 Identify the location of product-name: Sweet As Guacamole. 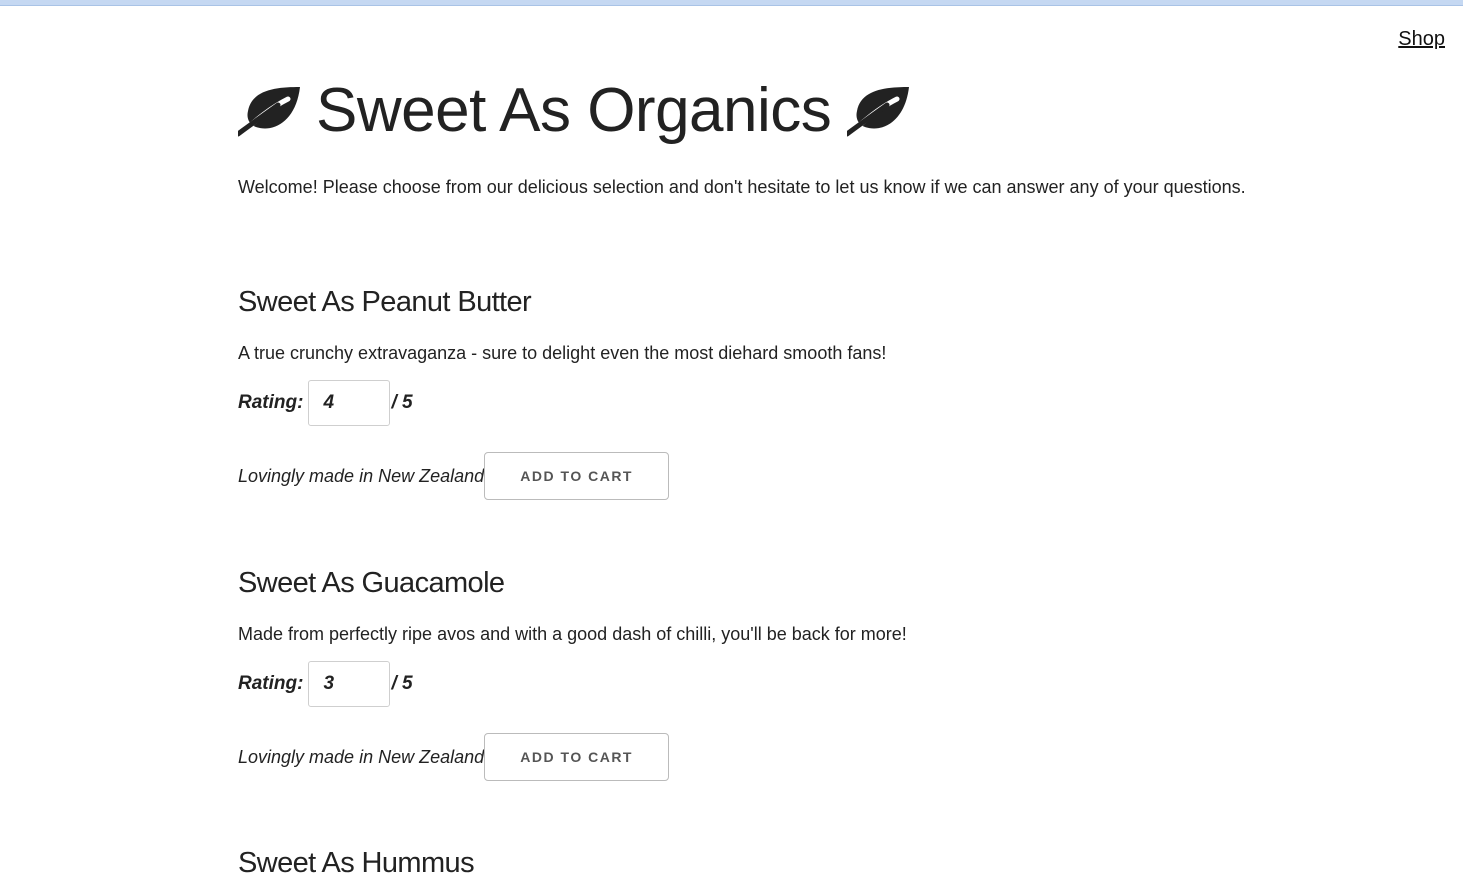
(371, 583).